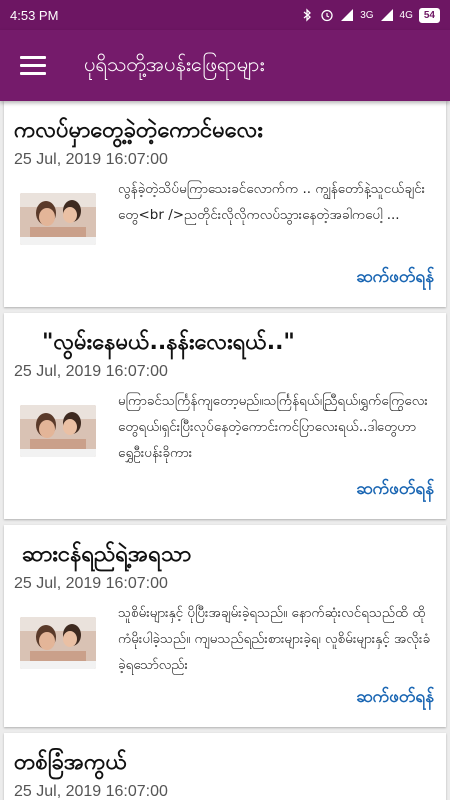 Image resolution: width=450 pixels, height=800 pixels. I want to click on network-4g-label: 4G, so click(406, 15).